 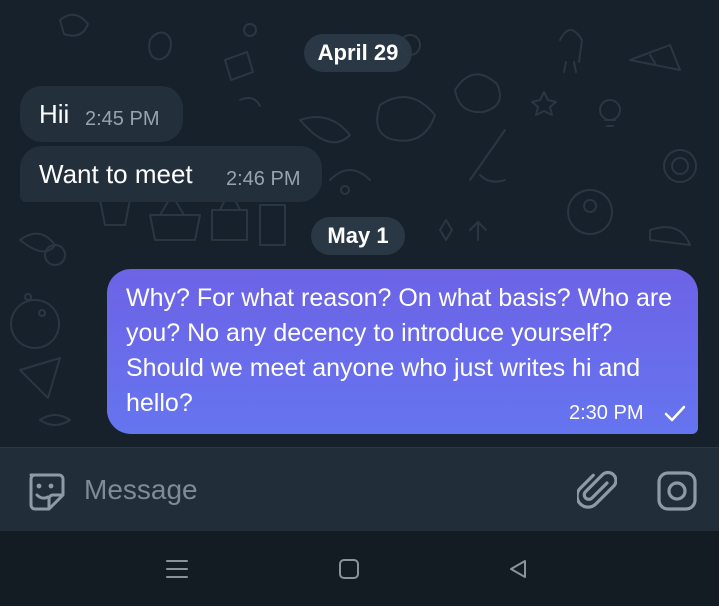 I want to click on message-time: 2:30 PM, so click(x=606, y=413).